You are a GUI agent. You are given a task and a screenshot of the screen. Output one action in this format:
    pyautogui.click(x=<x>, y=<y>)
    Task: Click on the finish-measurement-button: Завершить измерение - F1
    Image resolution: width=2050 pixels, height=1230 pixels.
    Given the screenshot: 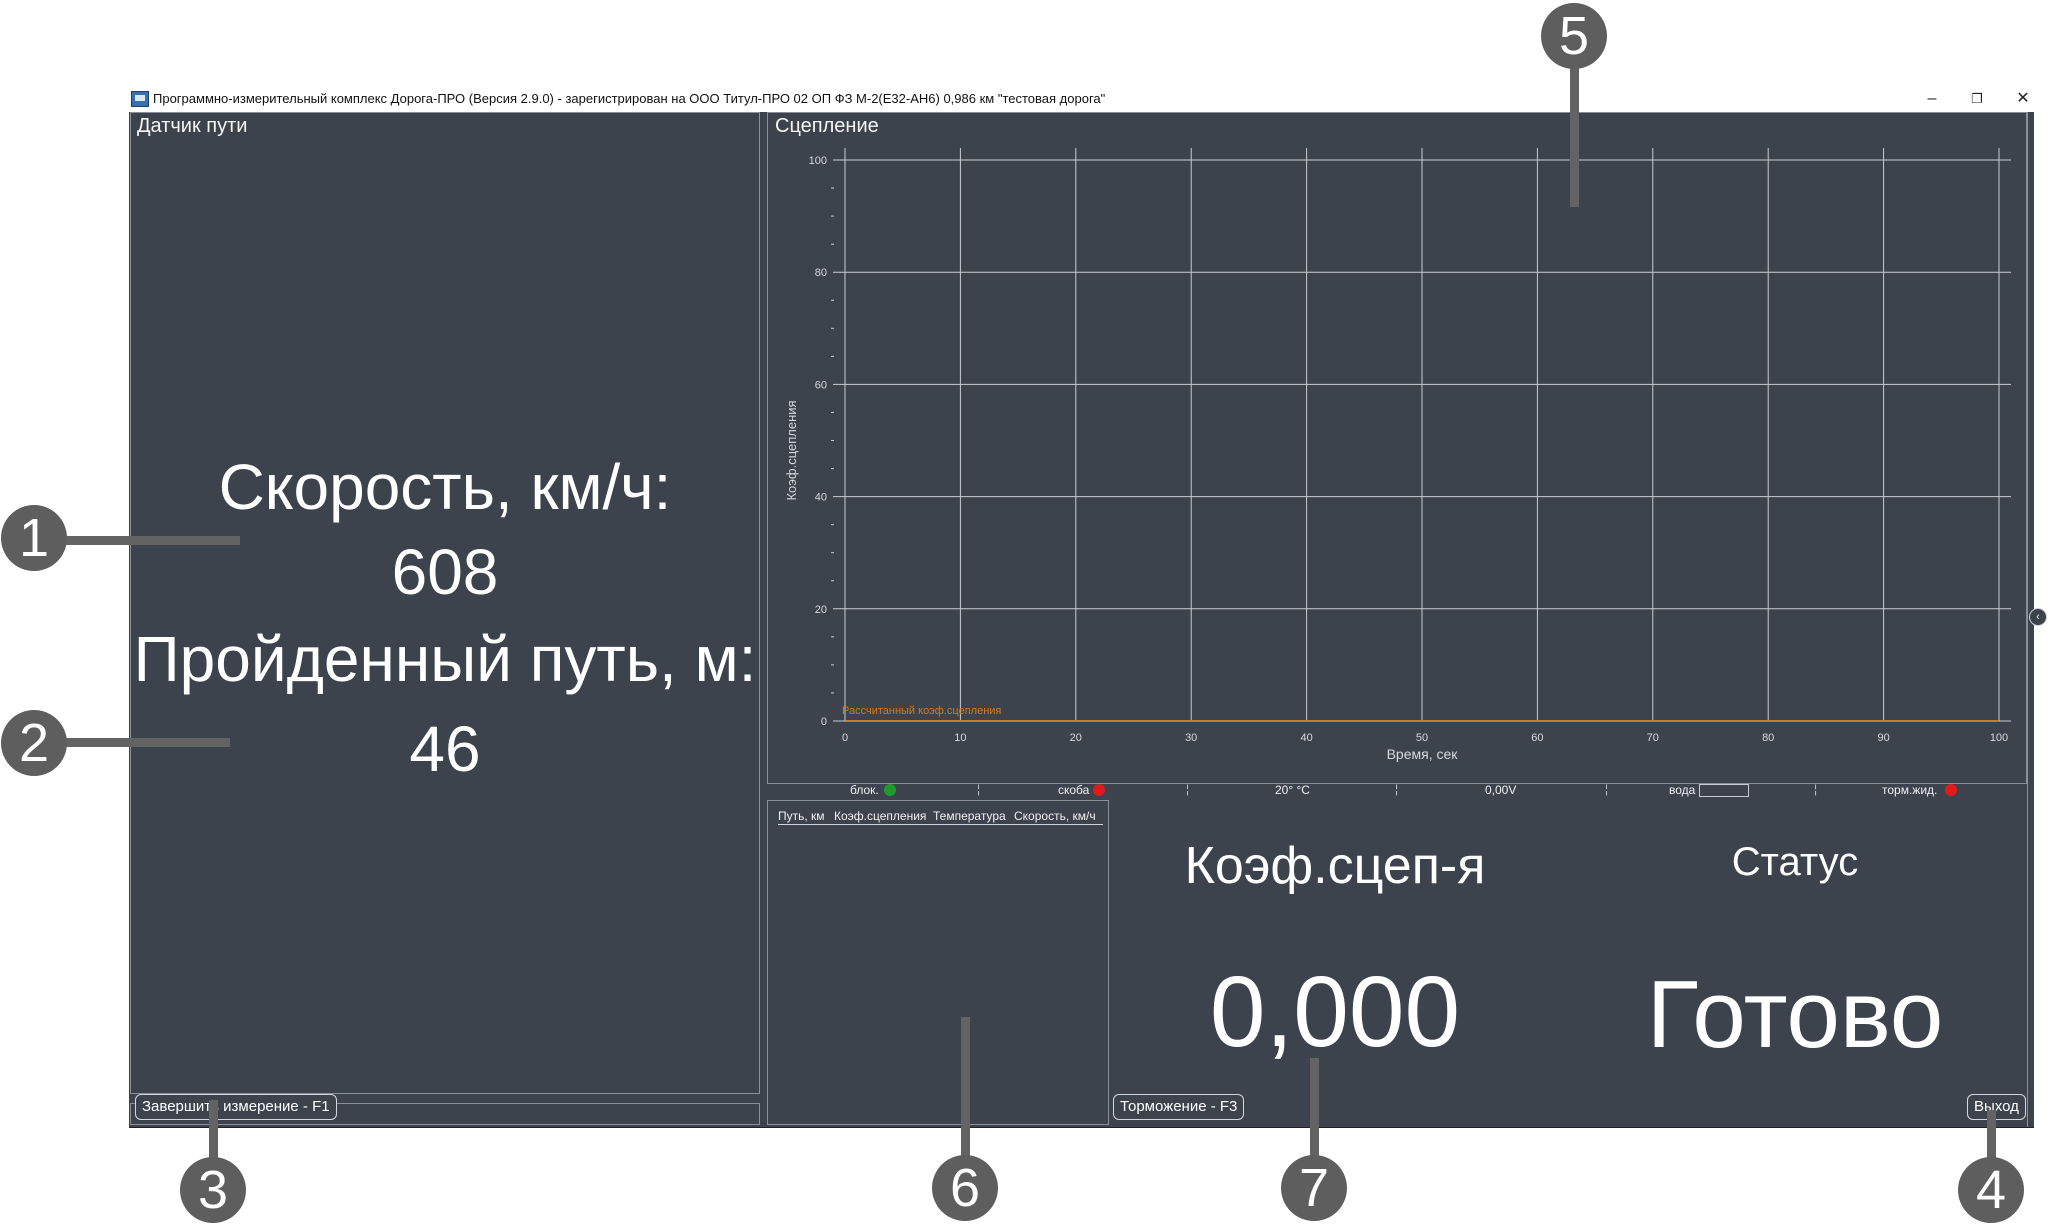 What is the action you would take?
    pyautogui.click(x=236, y=1107)
    